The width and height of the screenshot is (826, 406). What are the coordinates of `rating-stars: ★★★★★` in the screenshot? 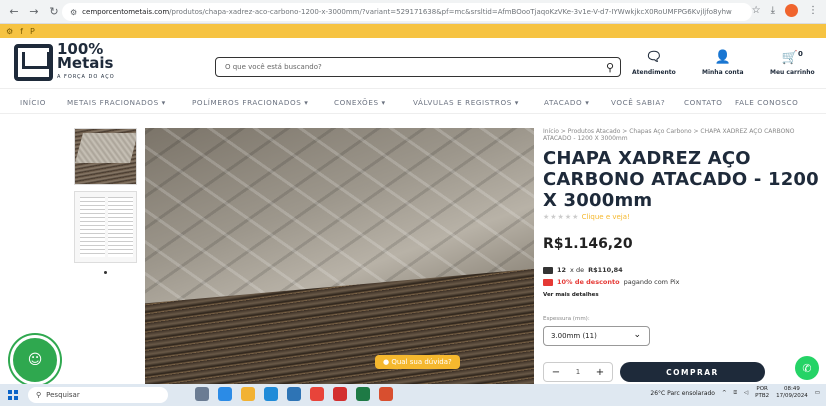 It's located at (561, 217).